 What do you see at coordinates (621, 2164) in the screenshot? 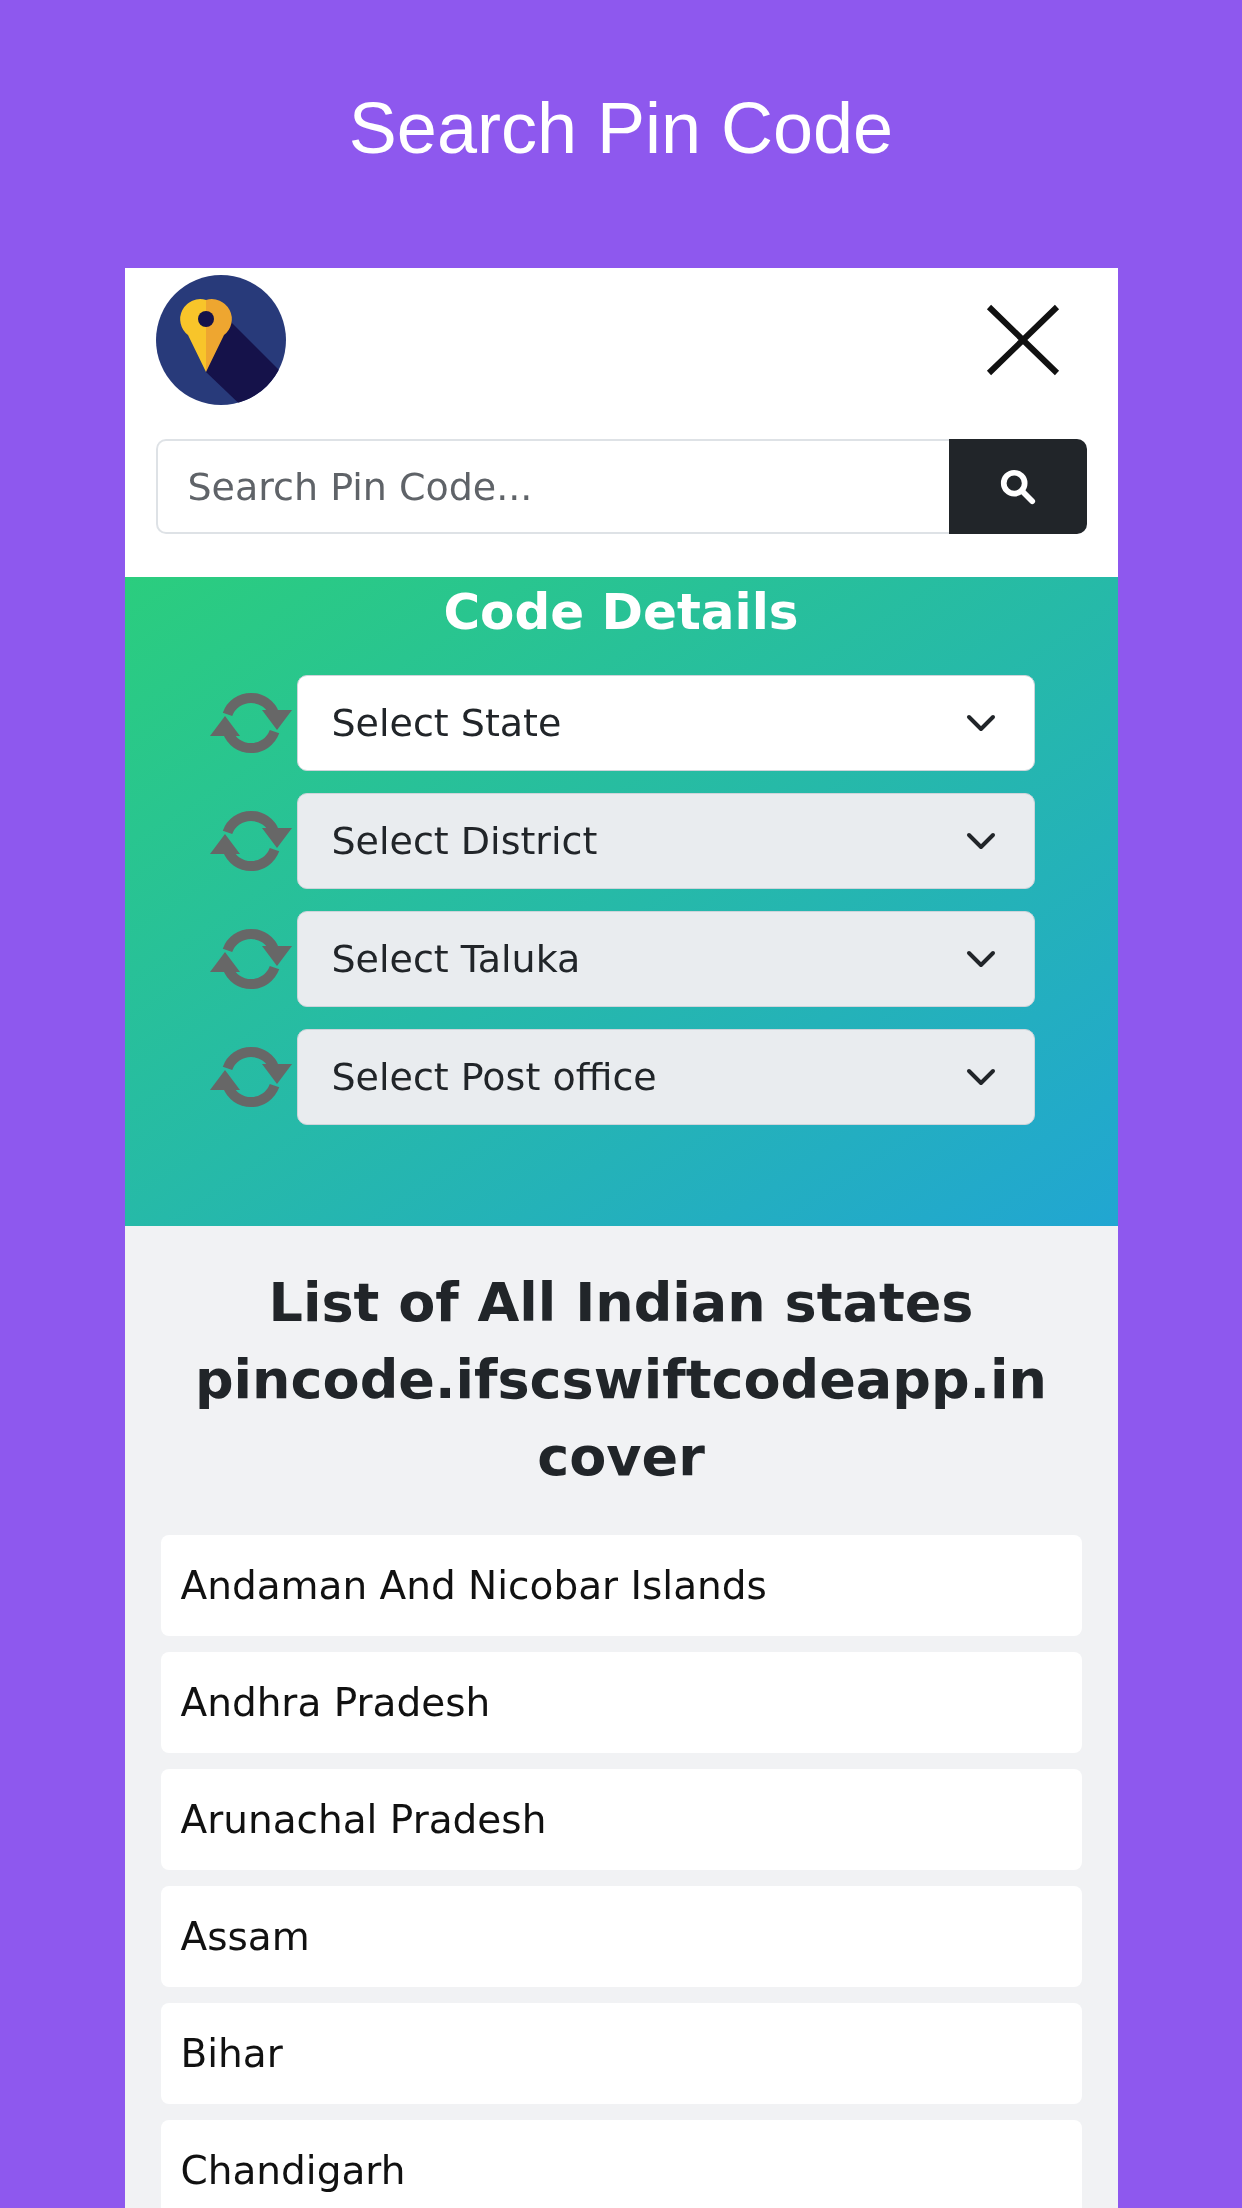
I see `state-list-item: Chandigarh` at bounding box center [621, 2164].